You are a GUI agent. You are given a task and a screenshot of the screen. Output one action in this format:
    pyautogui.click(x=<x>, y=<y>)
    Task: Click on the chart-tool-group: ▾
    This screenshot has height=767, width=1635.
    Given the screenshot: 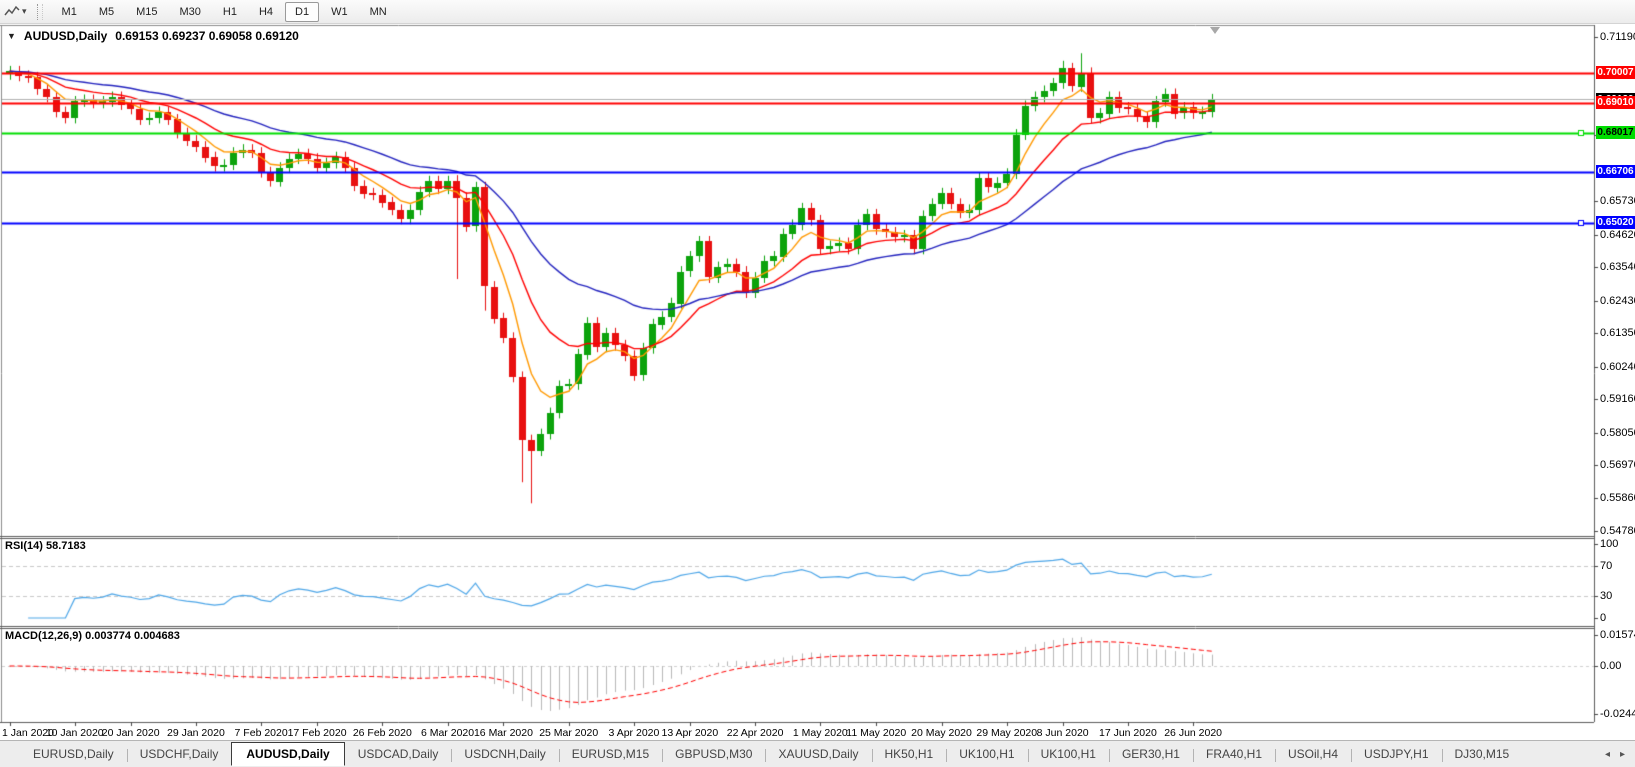 What is the action you would take?
    pyautogui.click(x=15, y=12)
    